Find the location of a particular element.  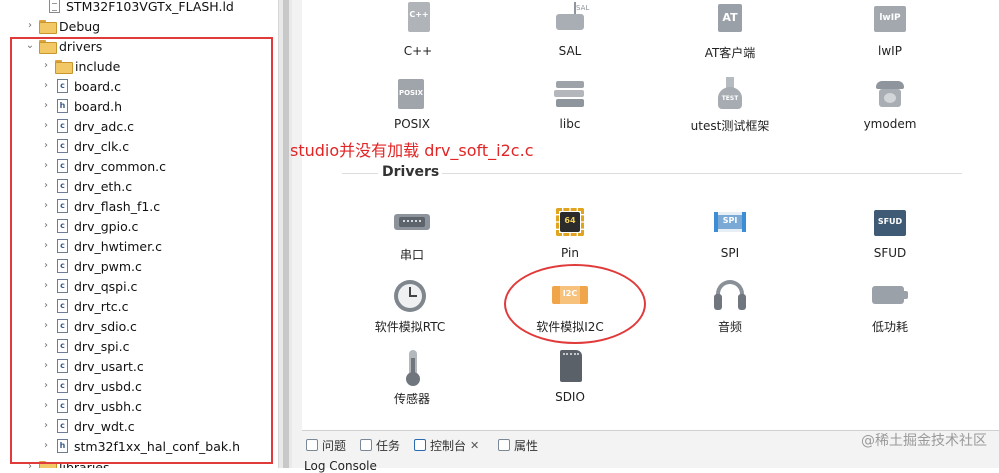

tree-item-file: › c drv_qspi.c is located at coordinates (139, 286).